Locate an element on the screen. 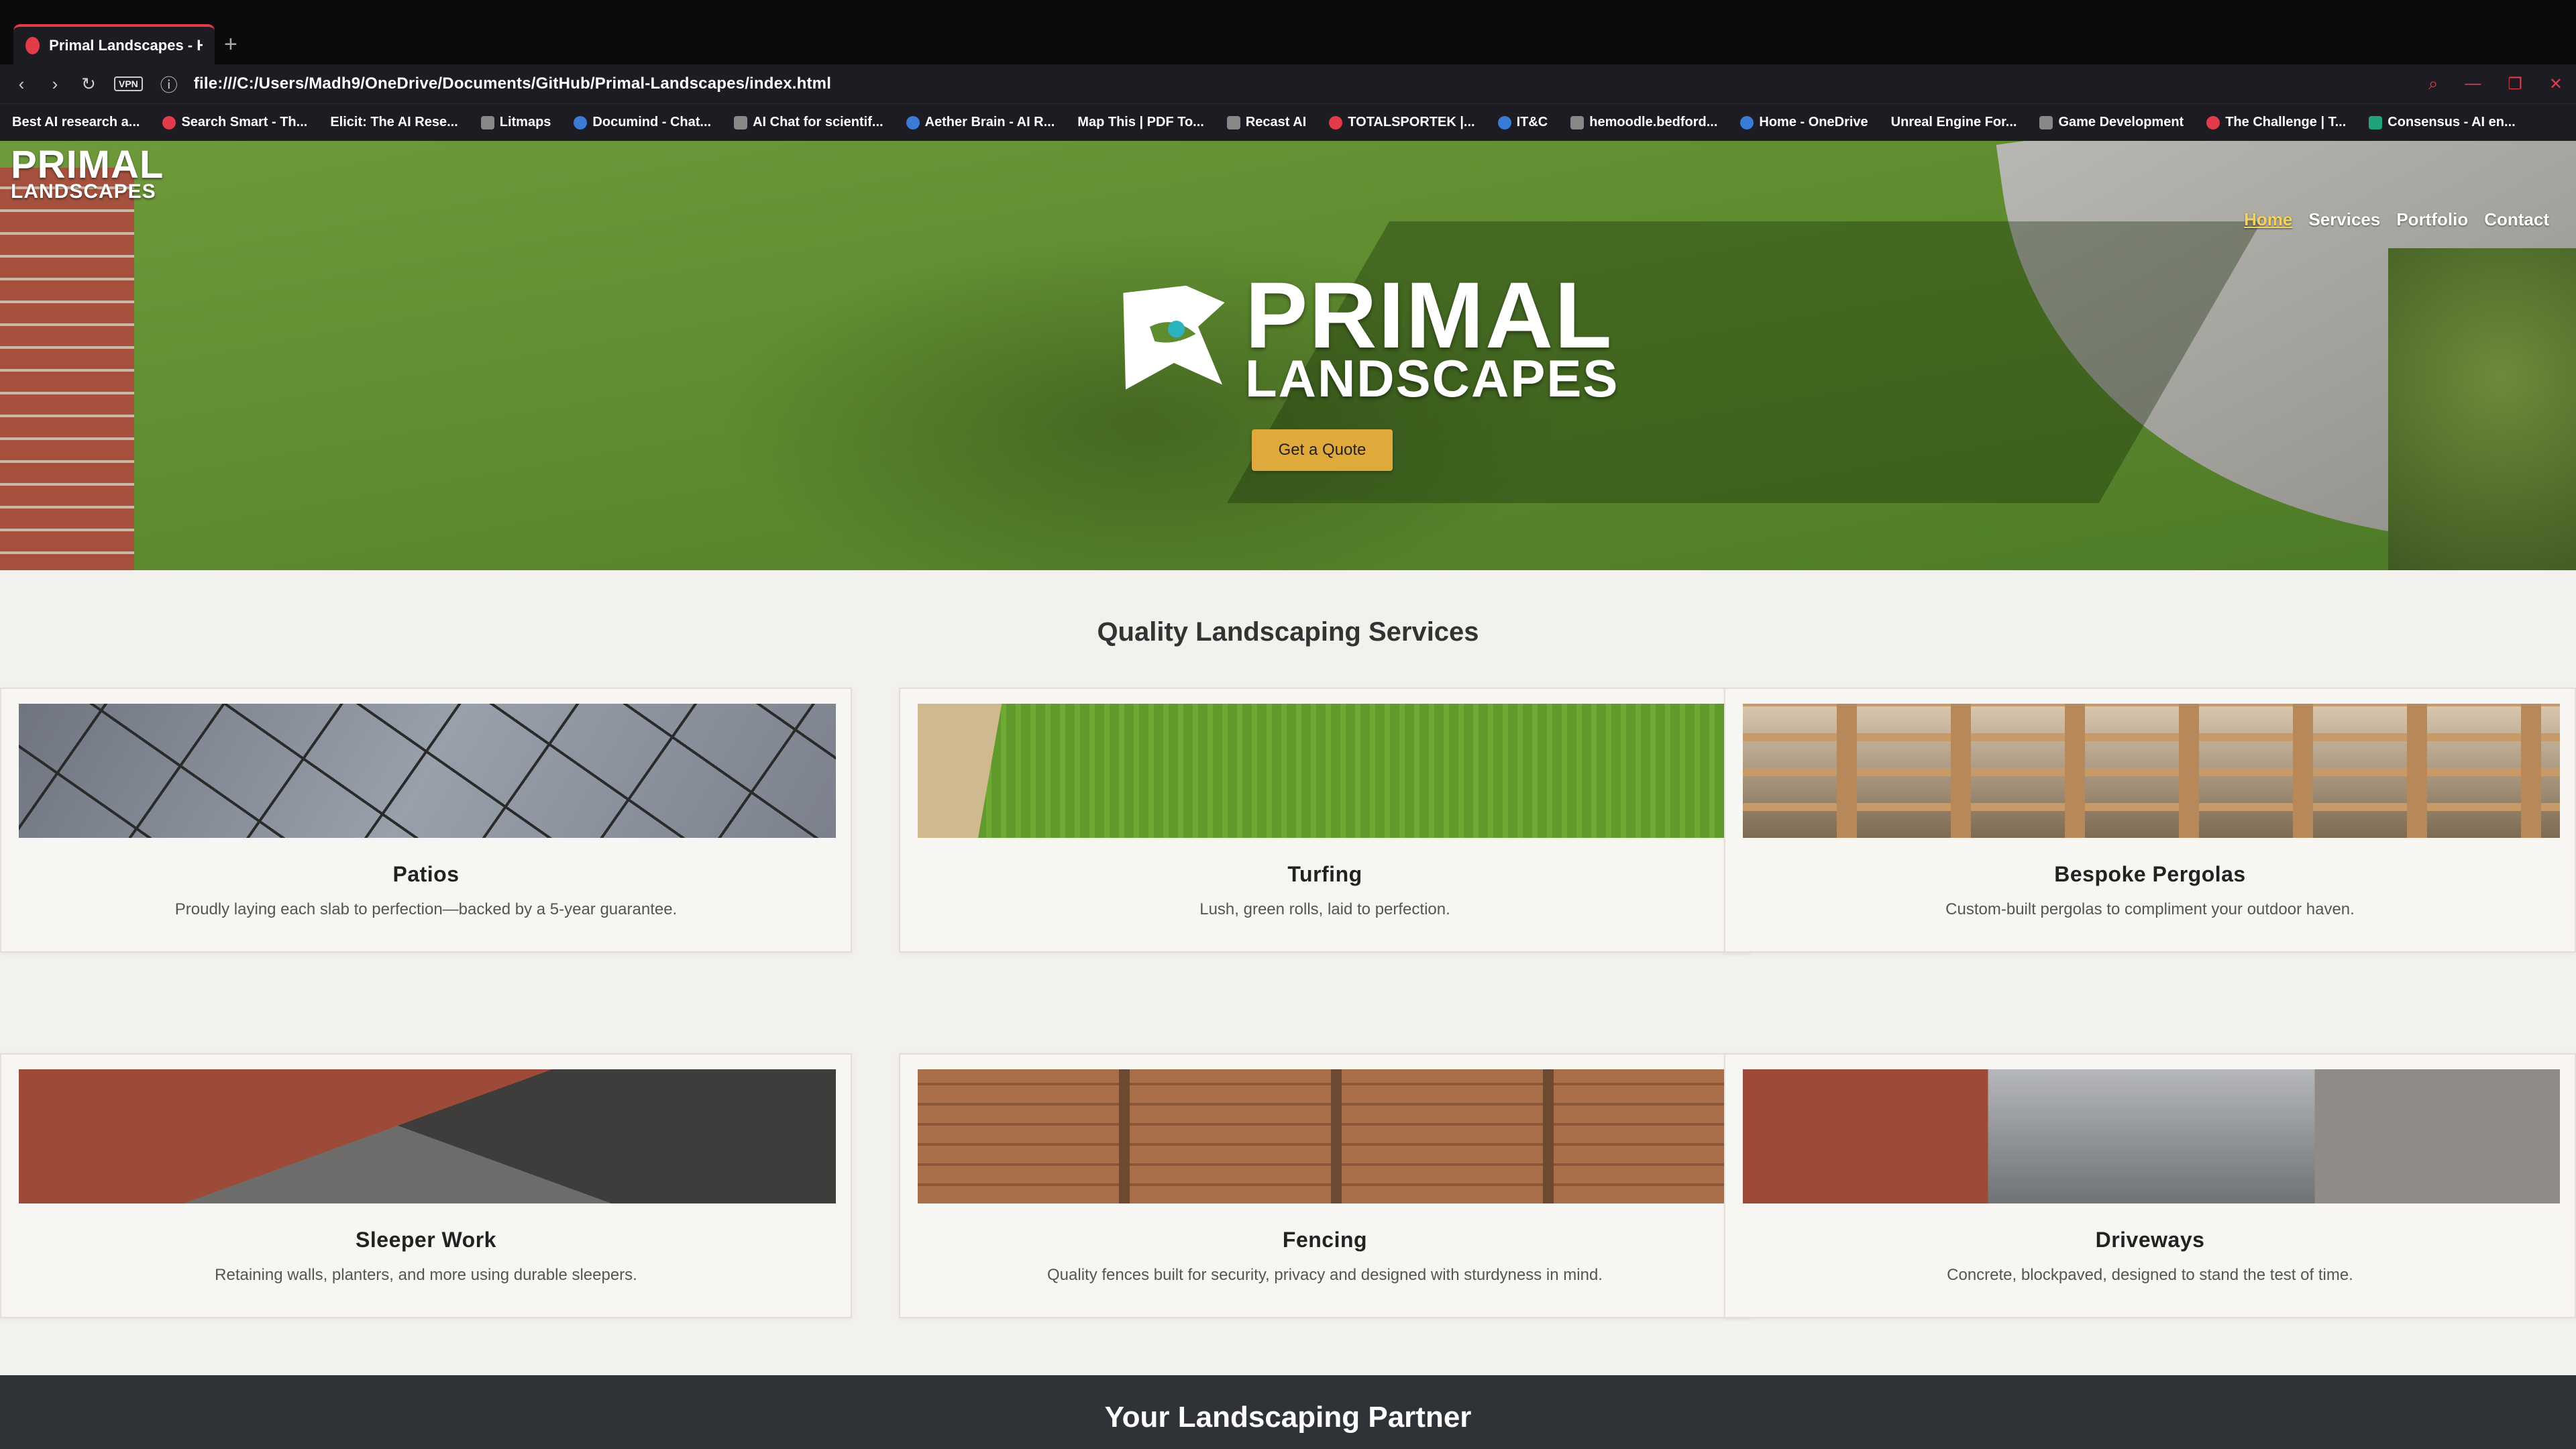 Image resolution: width=2576 pixels, height=1449 pixels. service-title: Turfing is located at coordinates (1324, 874).